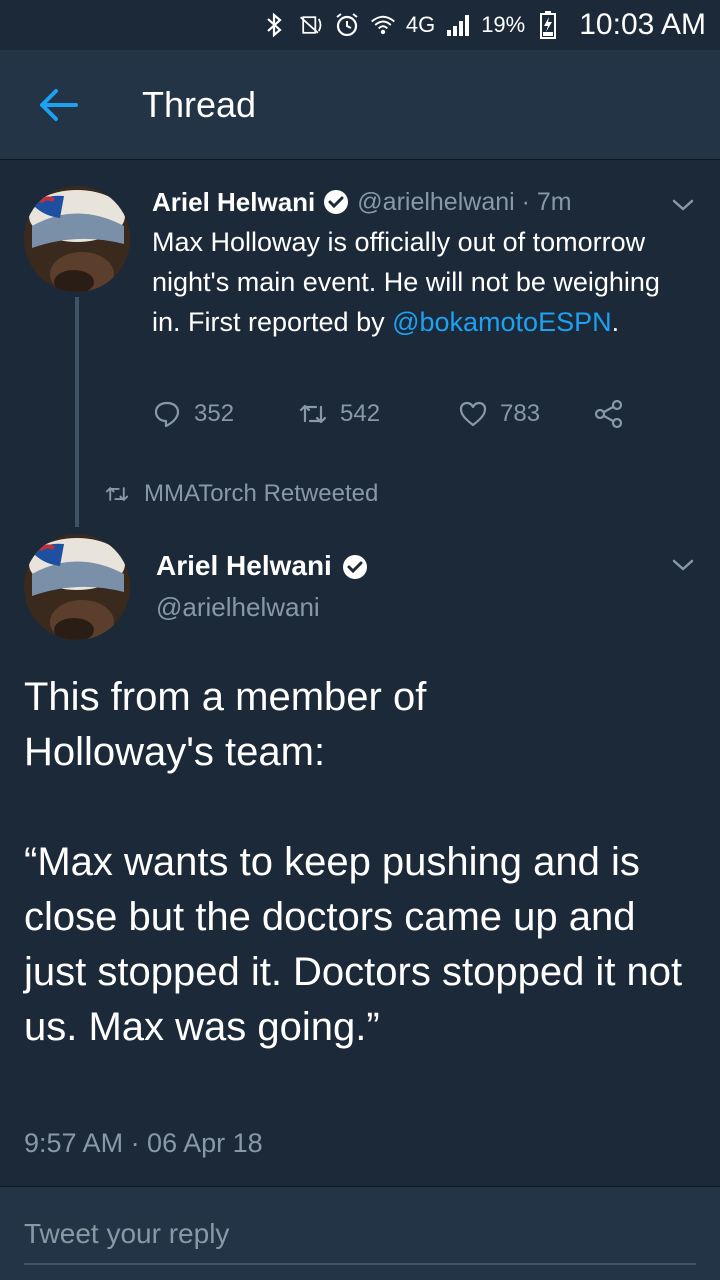  What do you see at coordinates (77, 412) in the screenshot?
I see `thread-connector-line` at bounding box center [77, 412].